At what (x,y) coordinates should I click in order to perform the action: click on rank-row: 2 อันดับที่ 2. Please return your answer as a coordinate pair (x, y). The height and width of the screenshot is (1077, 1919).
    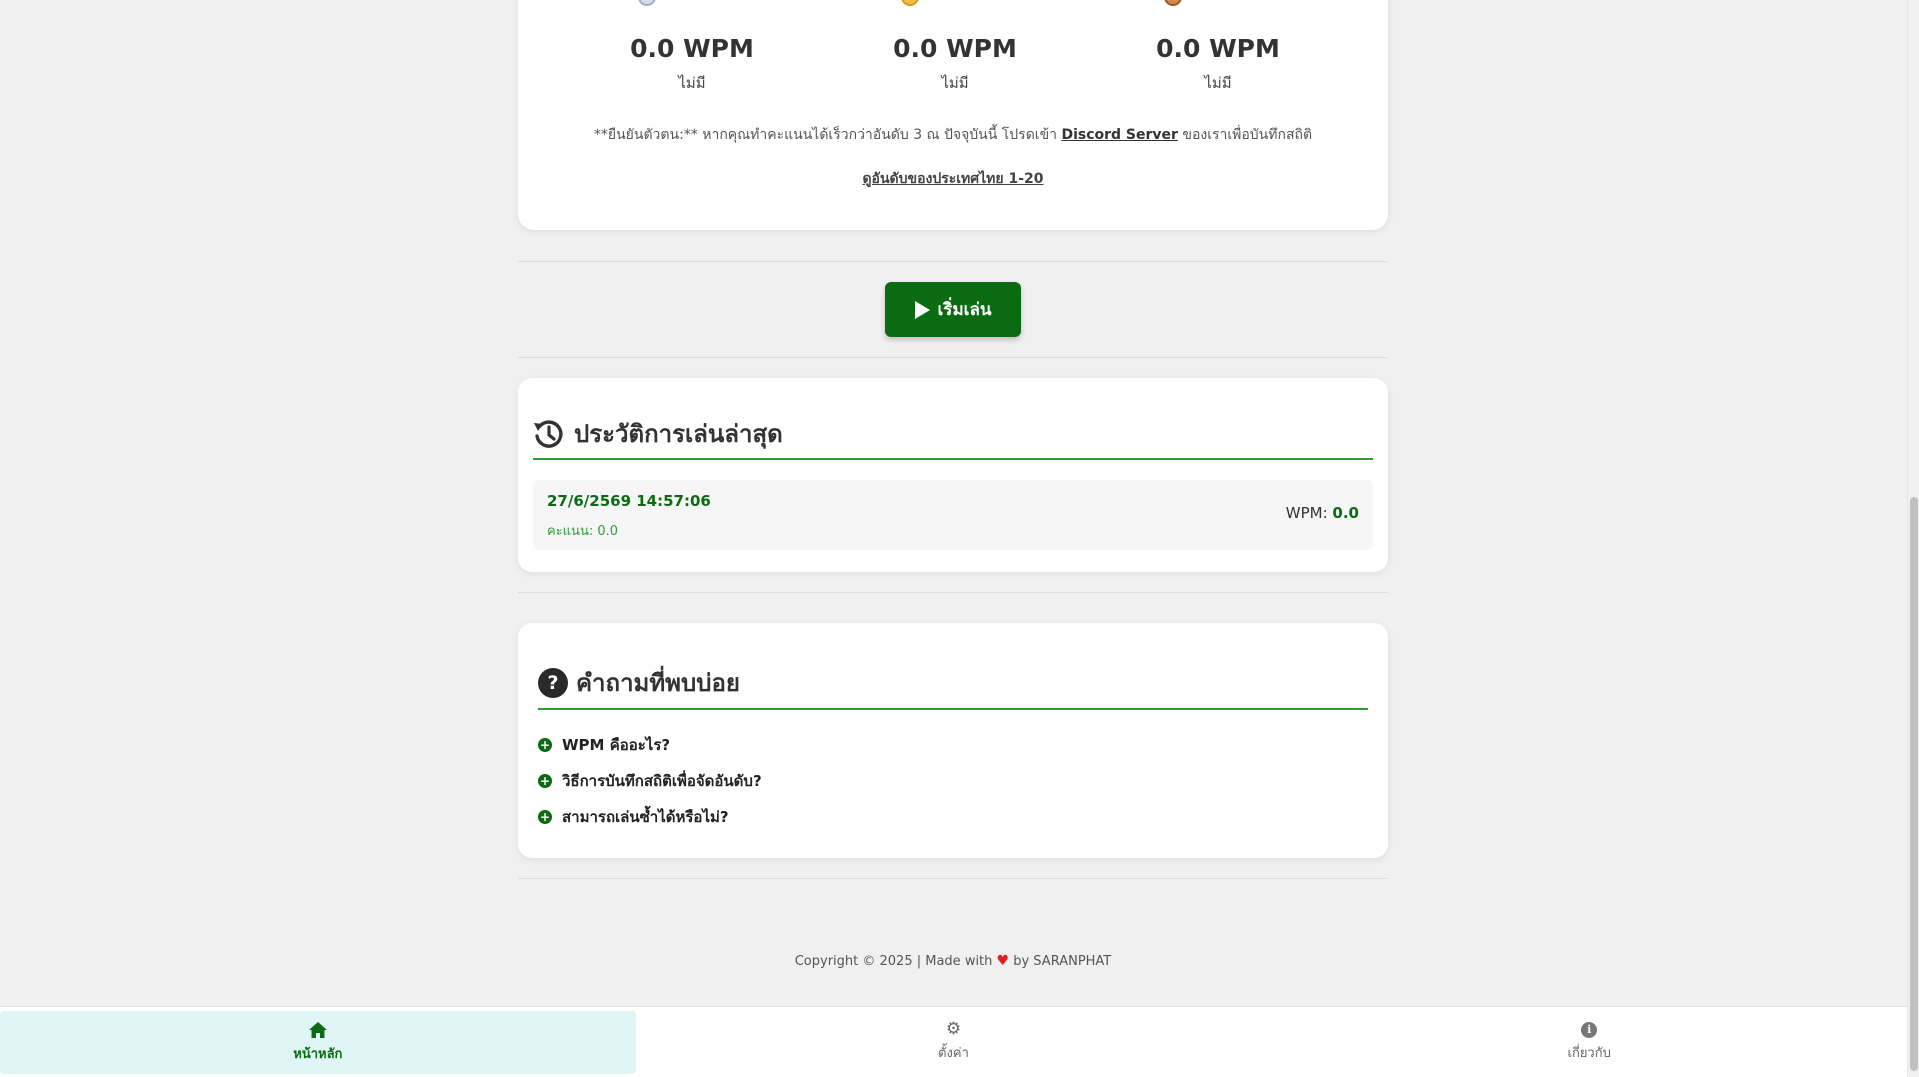
    Looking at the image, I should click on (692, 4).